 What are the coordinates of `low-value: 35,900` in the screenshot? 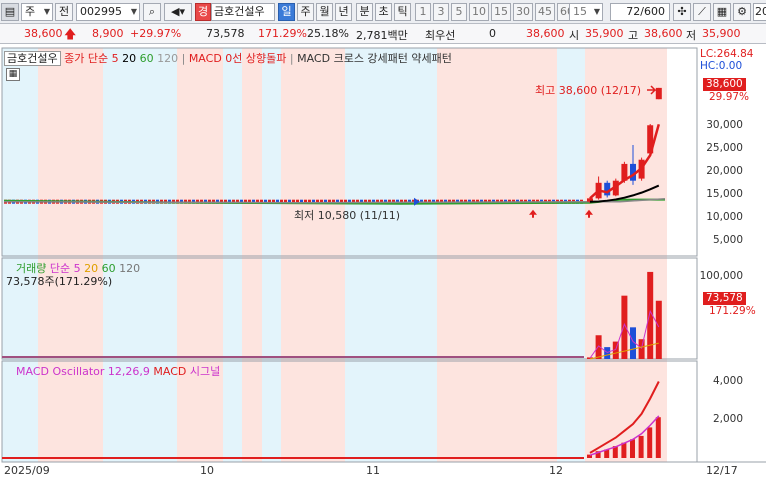 It's located at (721, 33).